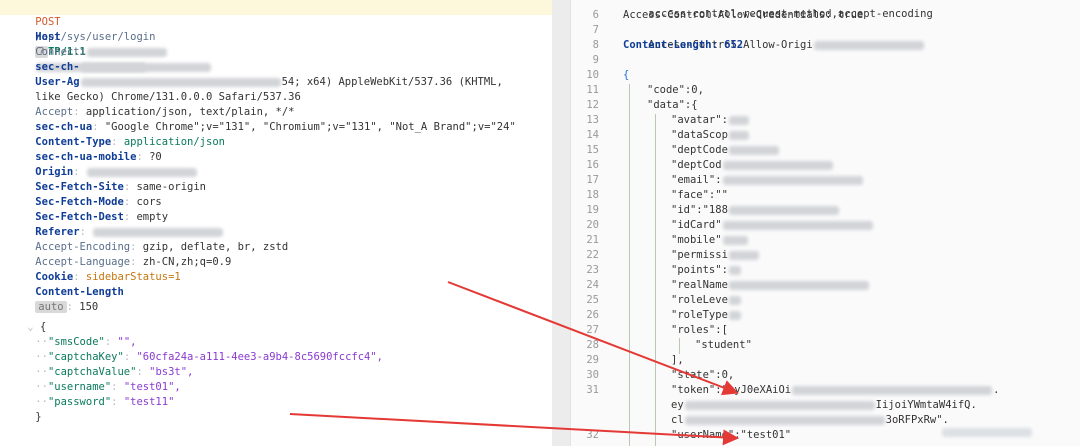 The width and height of the screenshot is (1080, 446). Describe the element at coordinates (592, 150) in the screenshot. I see `line-number: 15` at that location.